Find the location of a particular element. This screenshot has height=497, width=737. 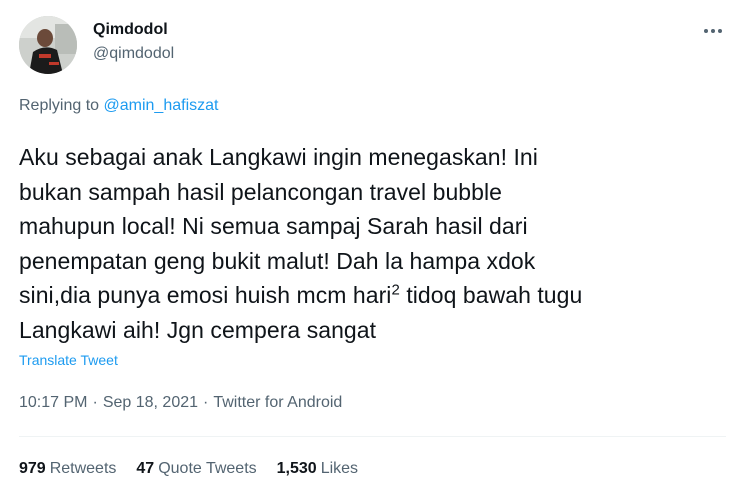

tweet-stats: 979 Retweets 47 Quote Tweets 1,530 Likes is located at coordinates (198, 469).